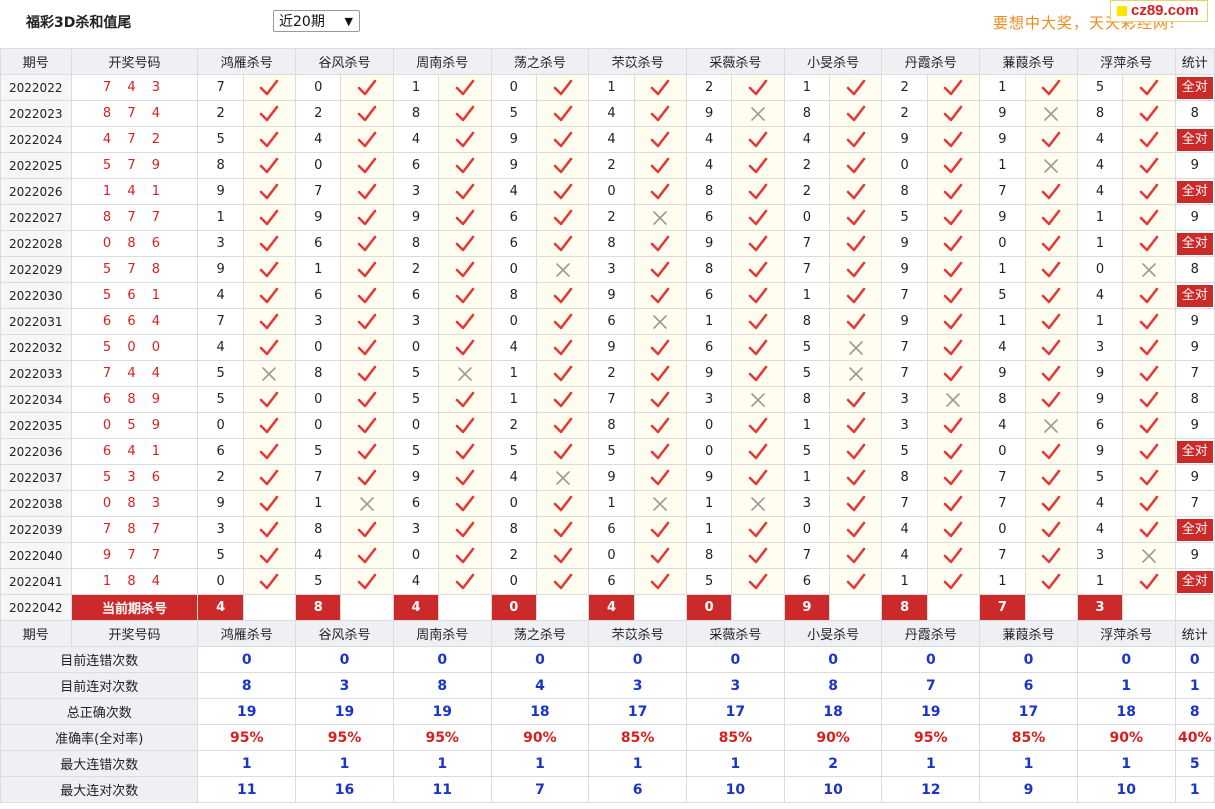 Image resolution: width=1215 pixels, height=809 pixels. I want to click on table-row: 2022035 0 5 900028013469, so click(607, 425).